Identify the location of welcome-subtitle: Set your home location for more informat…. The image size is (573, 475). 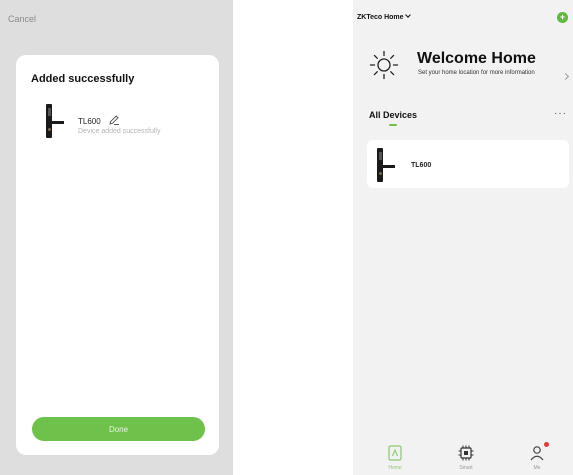
(478, 73).